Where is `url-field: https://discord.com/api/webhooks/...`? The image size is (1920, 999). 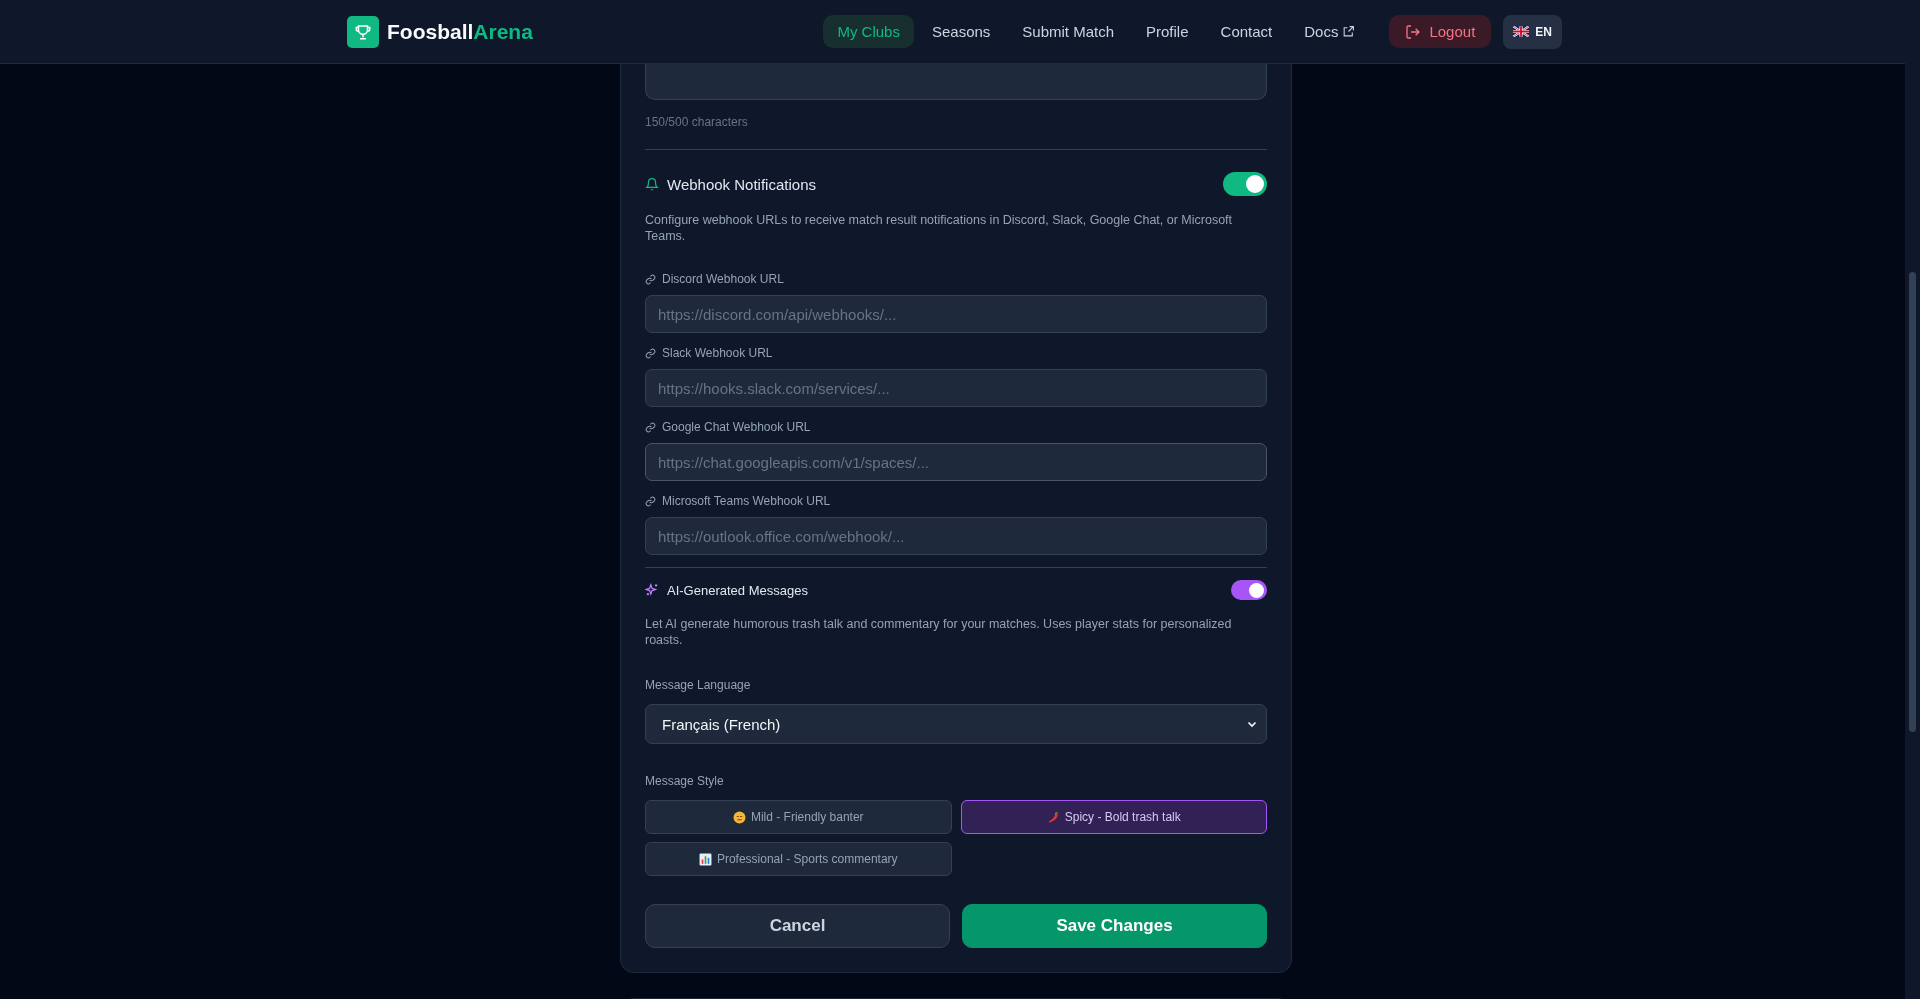 url-field: https://discord.com/api/webhooks/... is located at coordinates (956, 314).